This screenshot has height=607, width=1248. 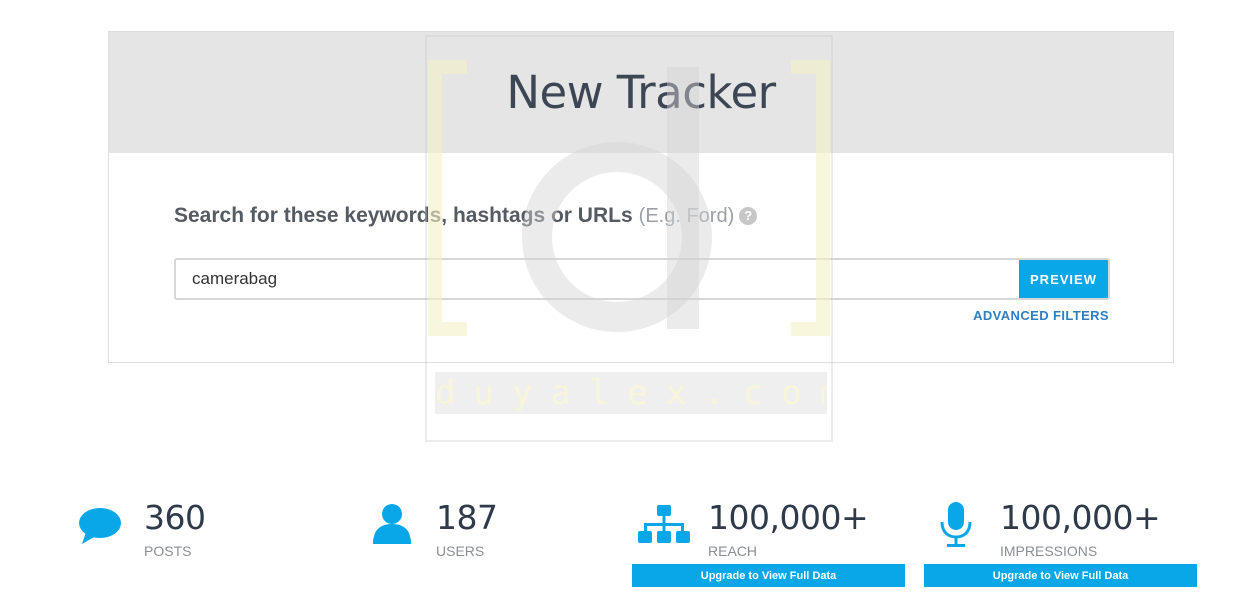 What do you see at coordinates (768, 575) in the screenshot?
I see `upgrade-button-reach: Upgrade to View Full Data` at bounding box center [768, 575].